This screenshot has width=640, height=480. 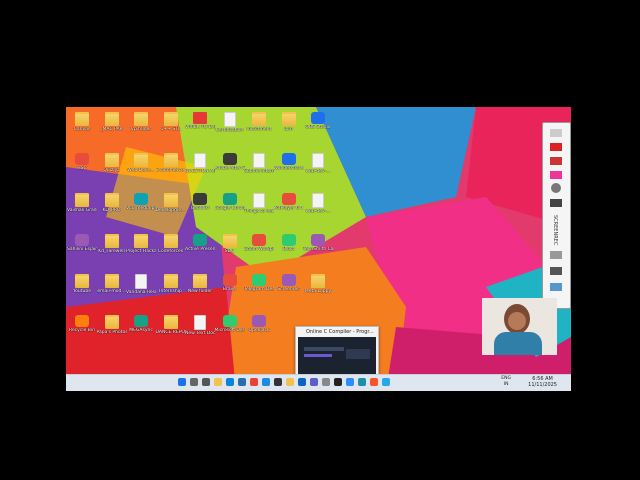 I want to click on desktop-icon: Quizlyz, so click(x=112, y=162).